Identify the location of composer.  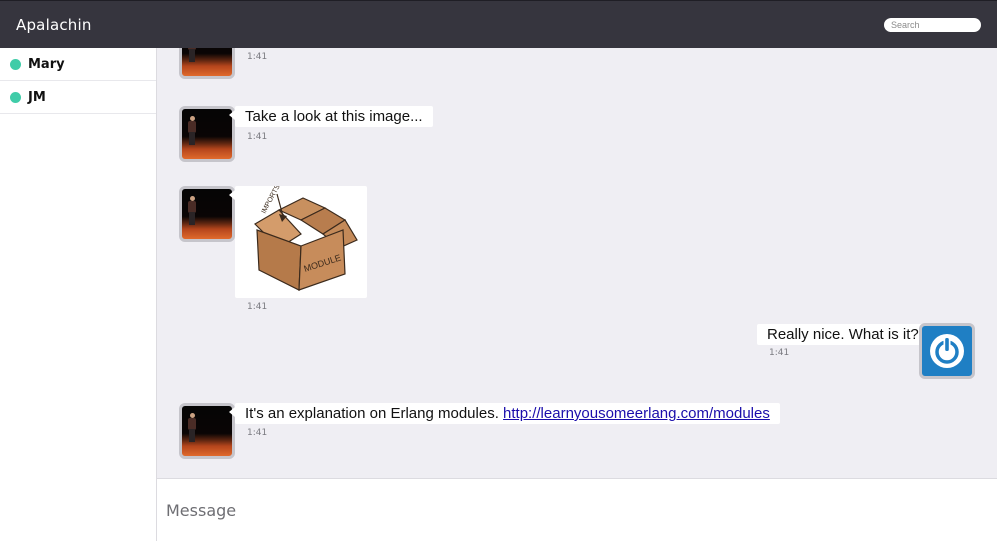
(577, 509).